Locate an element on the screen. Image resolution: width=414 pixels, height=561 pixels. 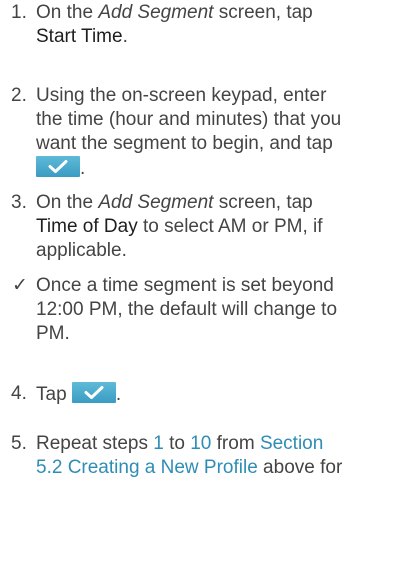
section-link: Section is located at coordinates (291, 443).